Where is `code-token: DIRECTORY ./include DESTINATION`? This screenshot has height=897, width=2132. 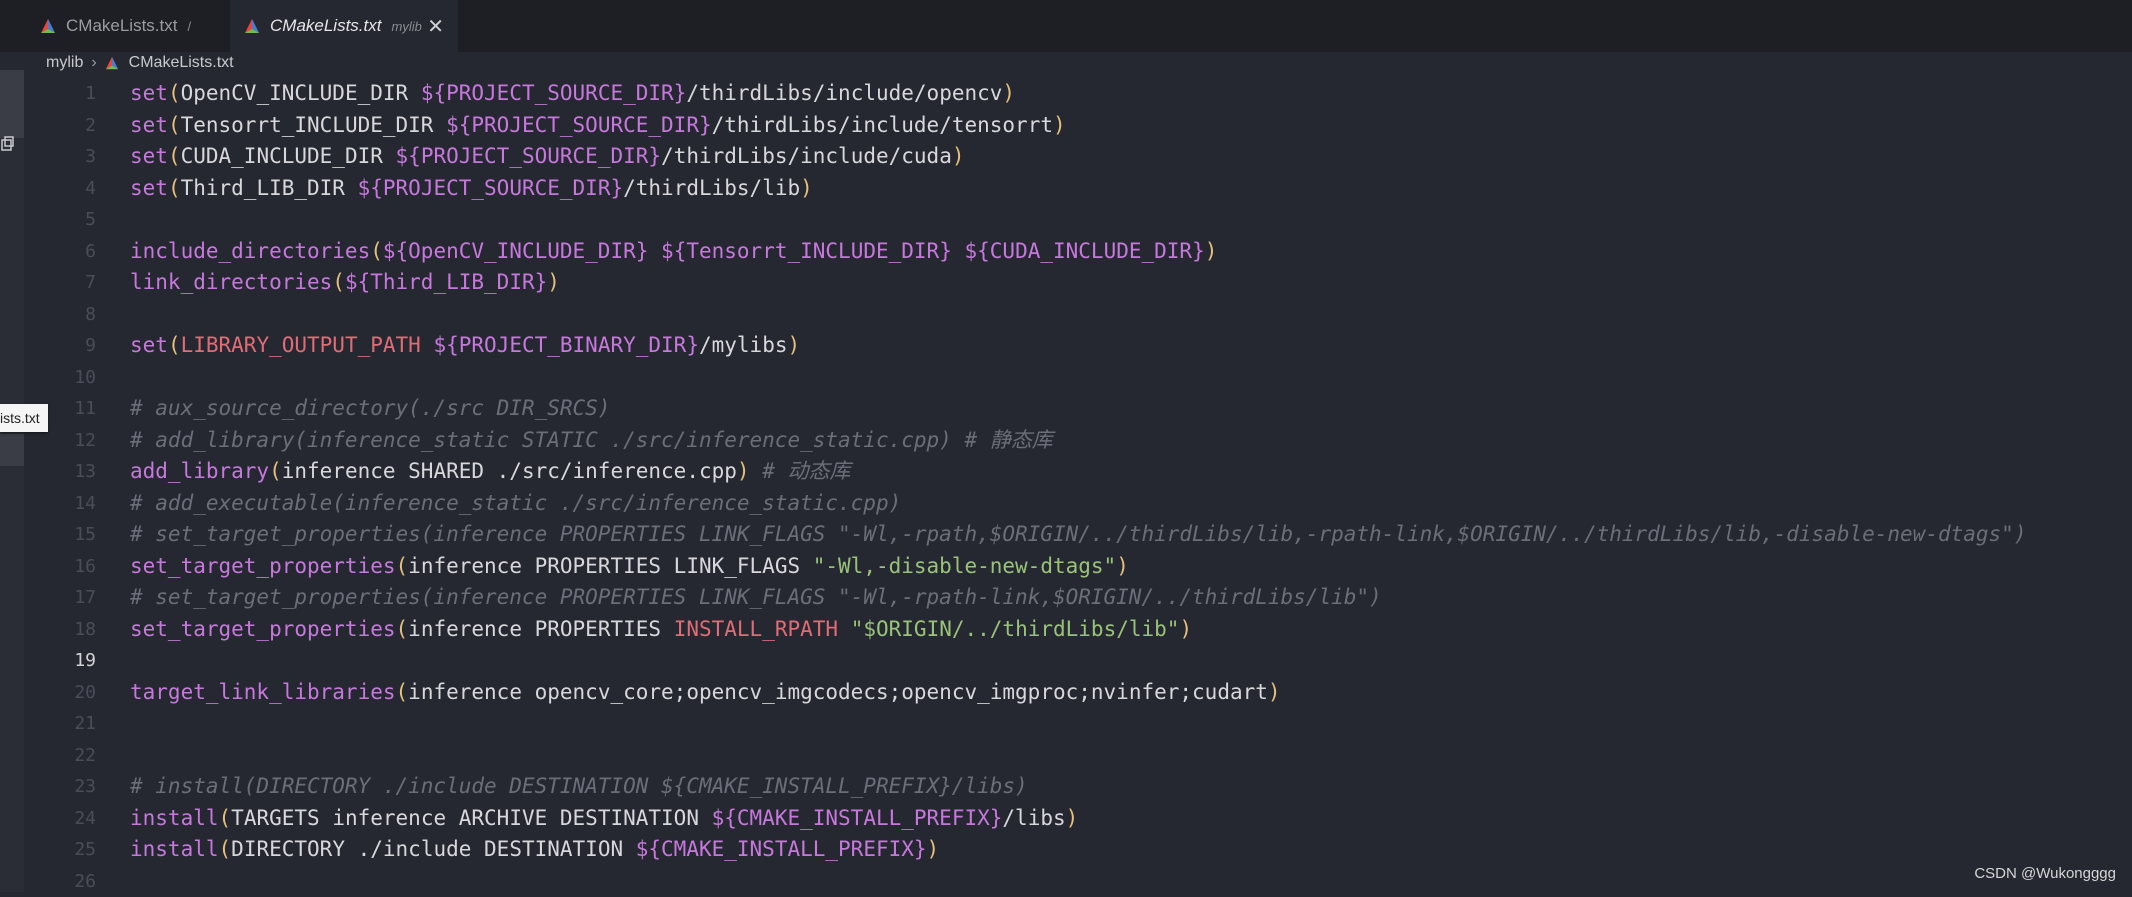 code-token: DIRECTORY ./include DESTINATION is located at coordinates (433, 849).